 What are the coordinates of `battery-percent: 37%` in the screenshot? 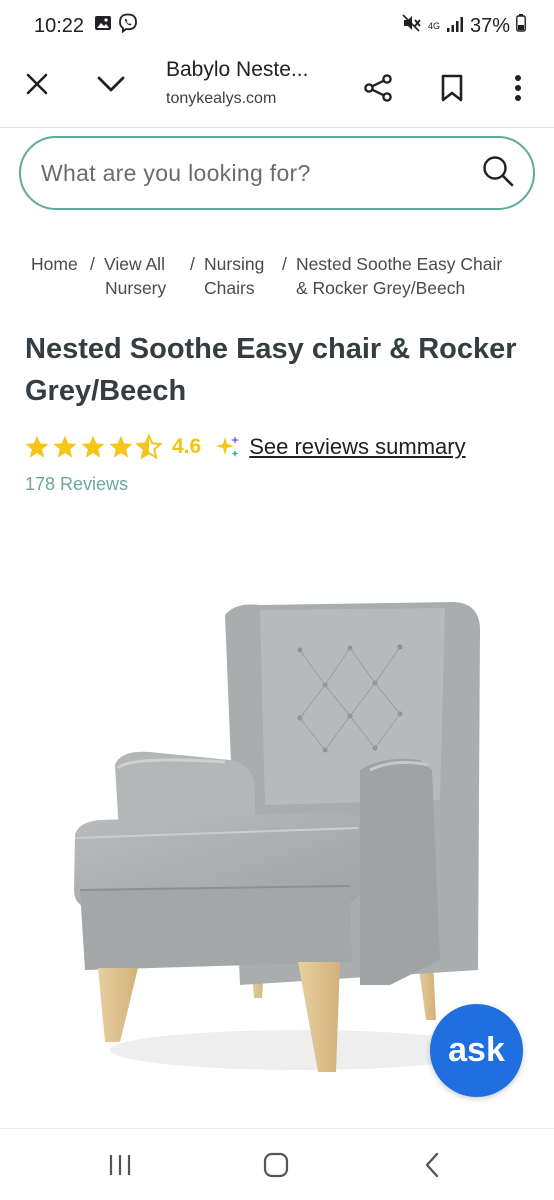 It's located at (489, 25).